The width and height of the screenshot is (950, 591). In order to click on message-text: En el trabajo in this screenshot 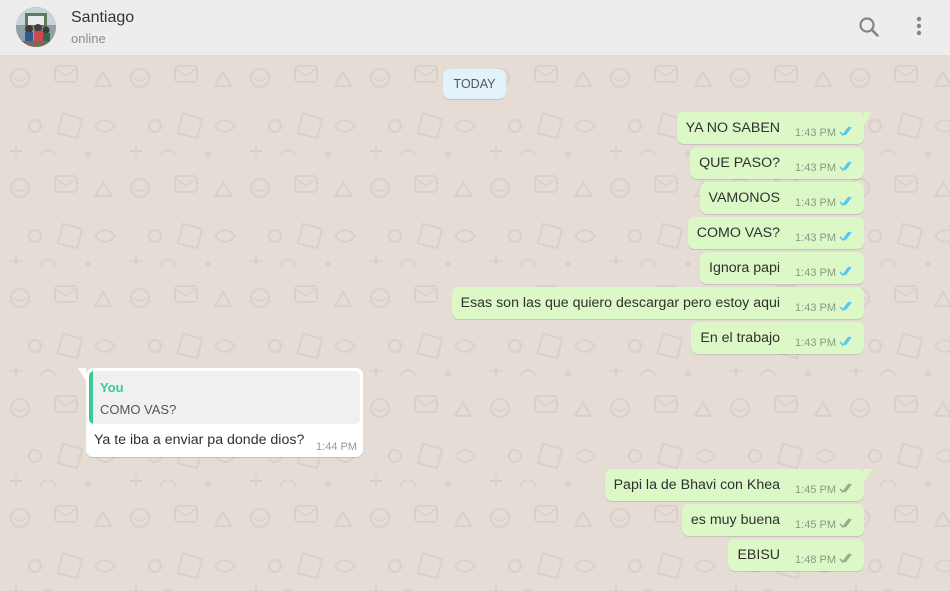, I will do `click(740, 338)`.